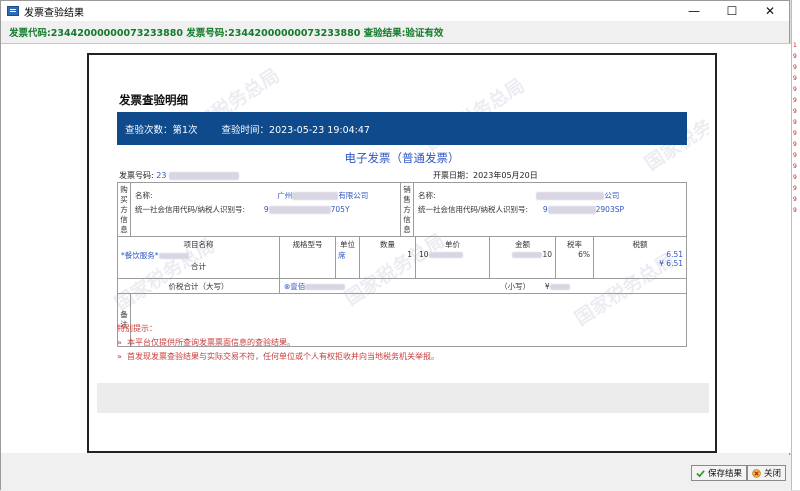 The image size is (800, 491). I want to click on item-spec-col: 规格型号, so click(308, 257).